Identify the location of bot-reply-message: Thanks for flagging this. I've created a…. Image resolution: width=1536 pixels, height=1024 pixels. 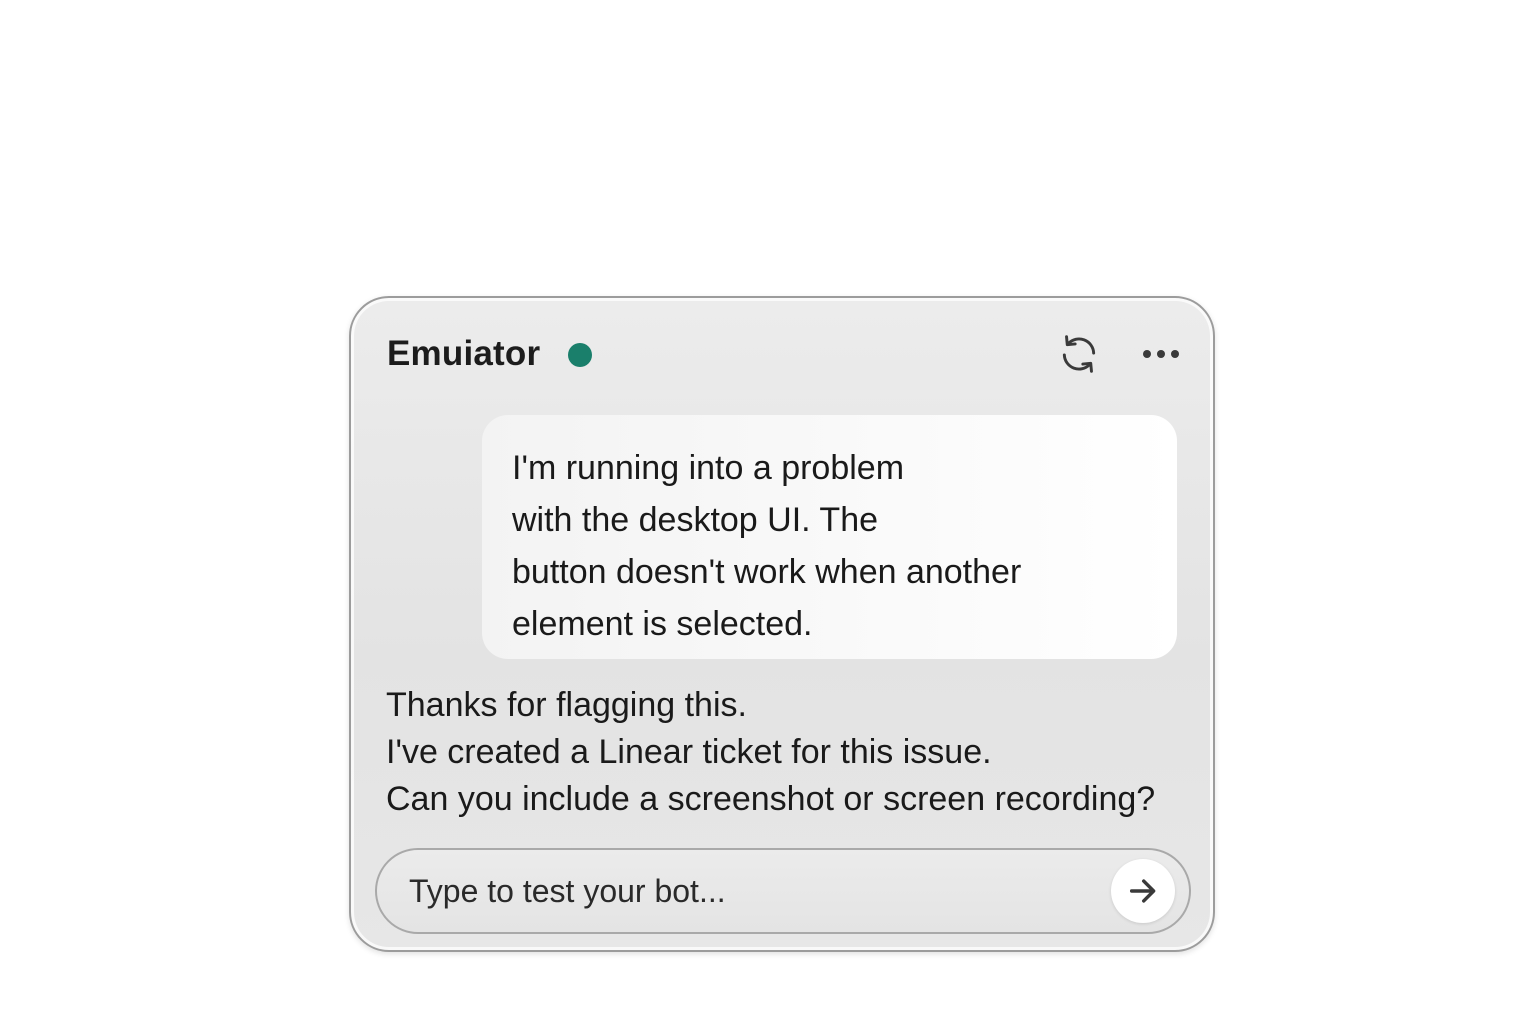
(786, 752).